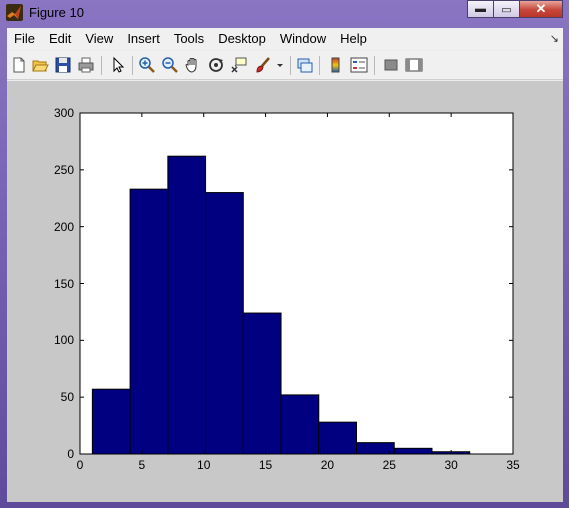 This screenshot has height=508, width=569. Describe the element at coordinates (193, 65) in the screenshot. I see `pan-hand-icon` at that location.